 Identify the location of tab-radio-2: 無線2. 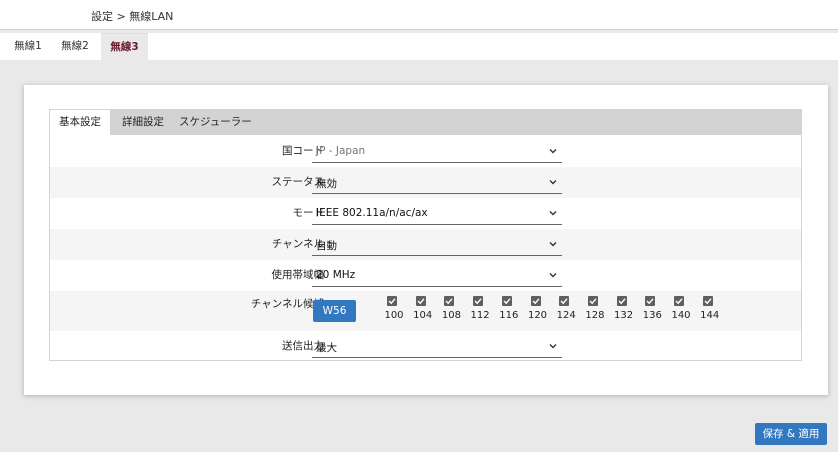
(75, 46).